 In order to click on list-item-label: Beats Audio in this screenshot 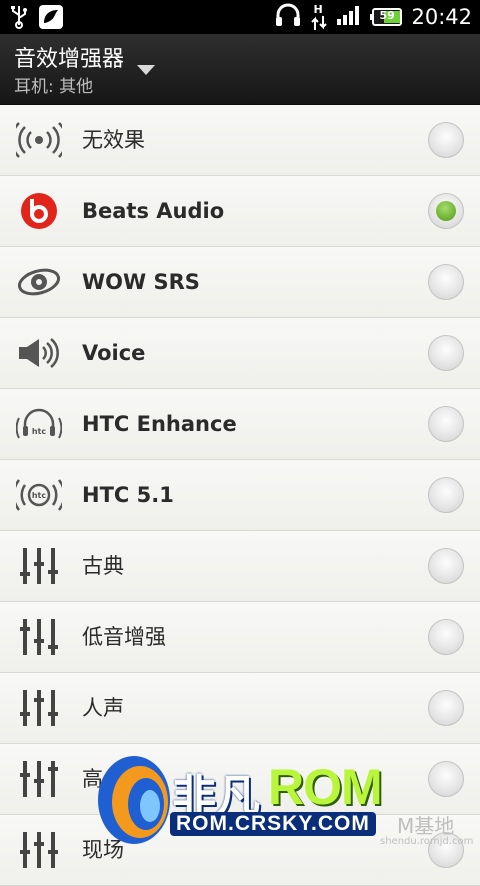, I will do `click(153, 211)`.